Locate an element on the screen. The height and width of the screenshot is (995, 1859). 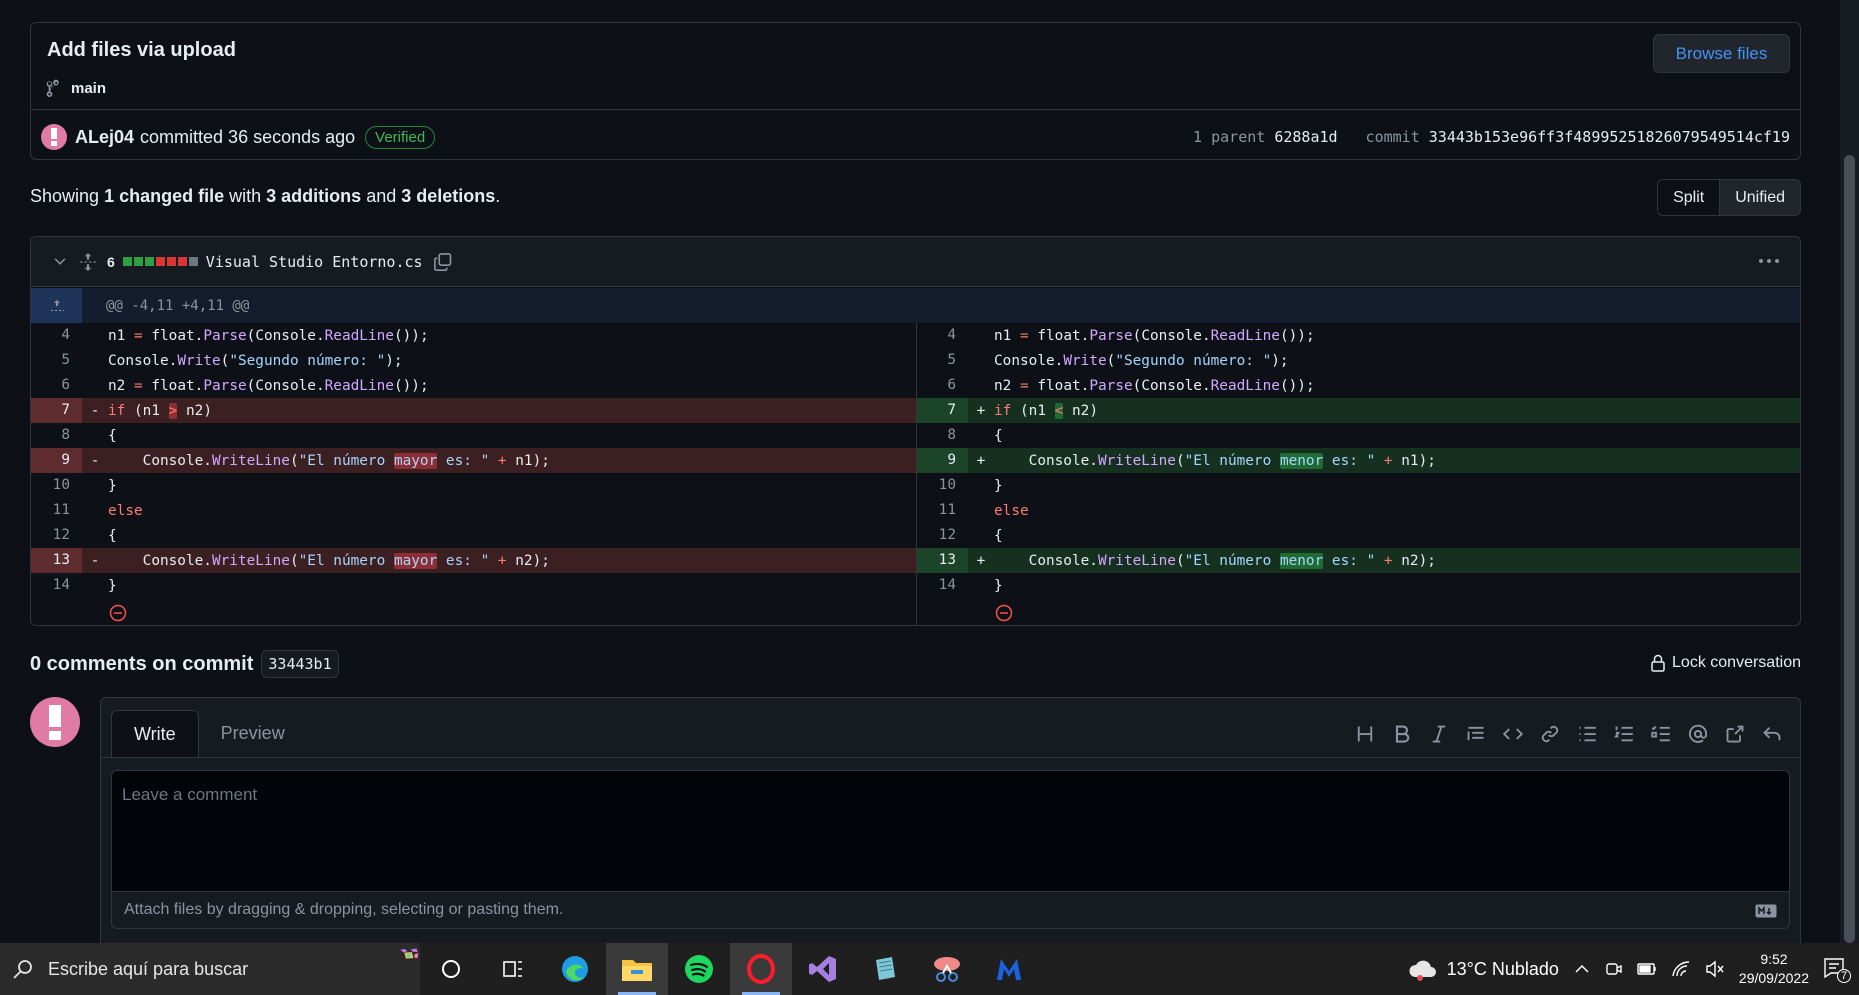
battery-icon is located at coordinates (1647, 969).